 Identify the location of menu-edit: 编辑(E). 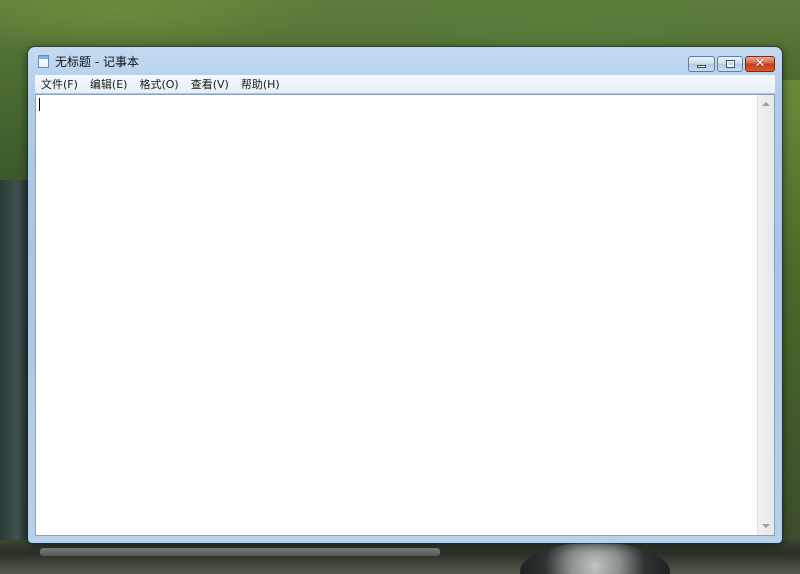
(109, 84).